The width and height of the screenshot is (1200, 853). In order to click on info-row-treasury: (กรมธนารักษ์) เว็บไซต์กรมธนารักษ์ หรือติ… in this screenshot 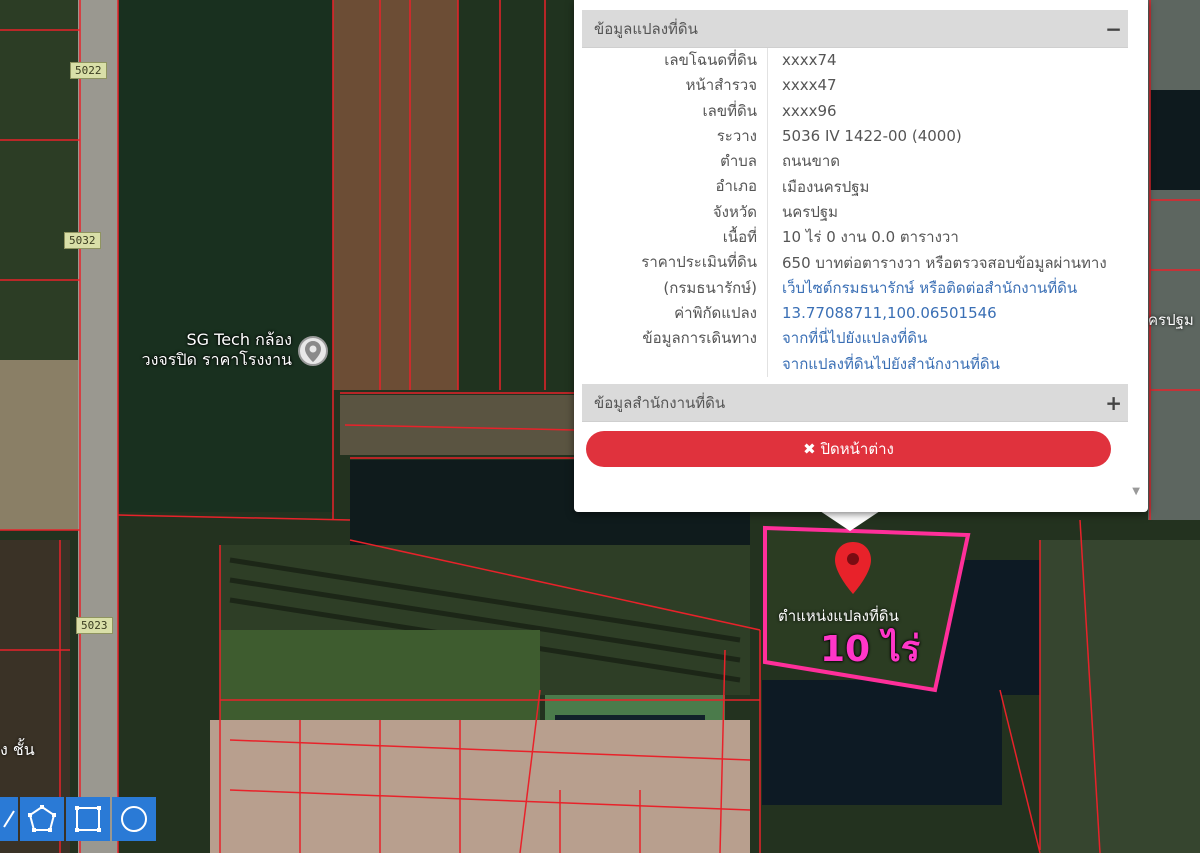, I will do `click(855, 288)`.